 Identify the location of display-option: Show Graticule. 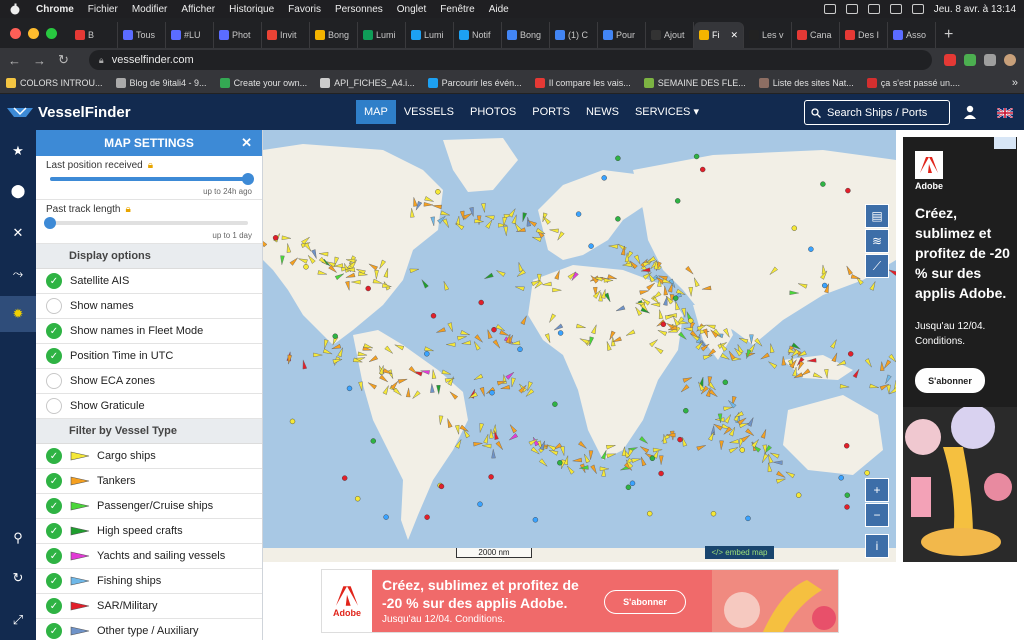
(149, 406).